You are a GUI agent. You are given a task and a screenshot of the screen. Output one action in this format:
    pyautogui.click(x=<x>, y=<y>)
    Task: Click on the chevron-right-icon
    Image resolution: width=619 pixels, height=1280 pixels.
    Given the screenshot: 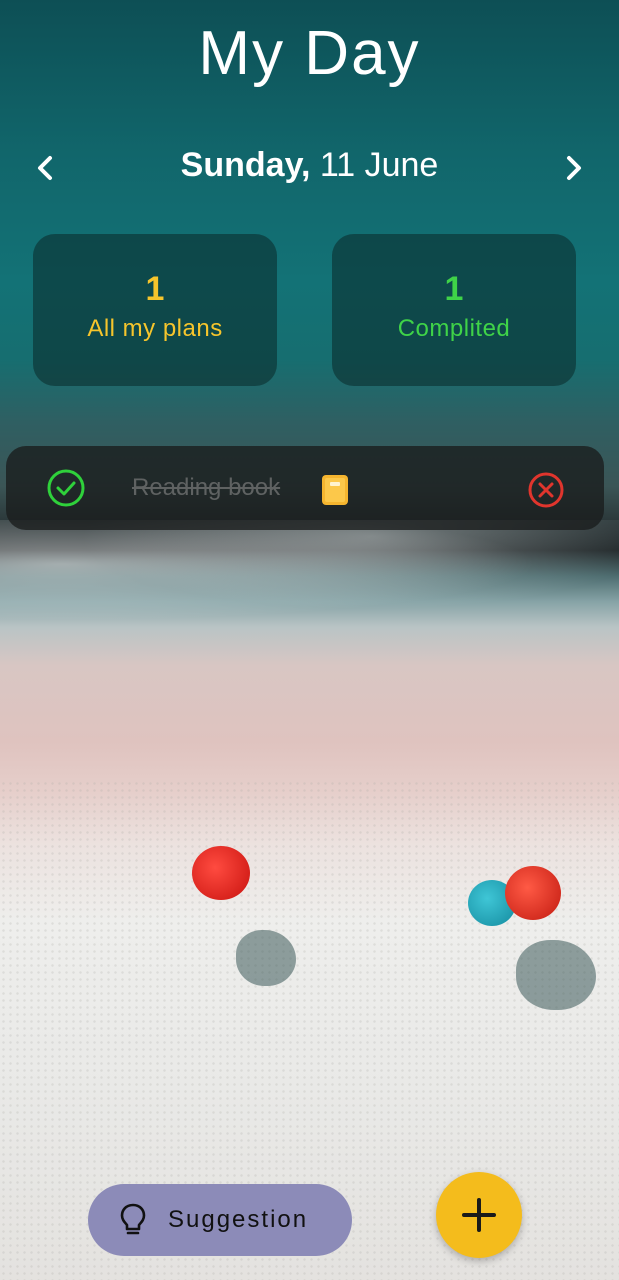 What is the action you would take?
    pyautogui.click(x=573, y=168)
    